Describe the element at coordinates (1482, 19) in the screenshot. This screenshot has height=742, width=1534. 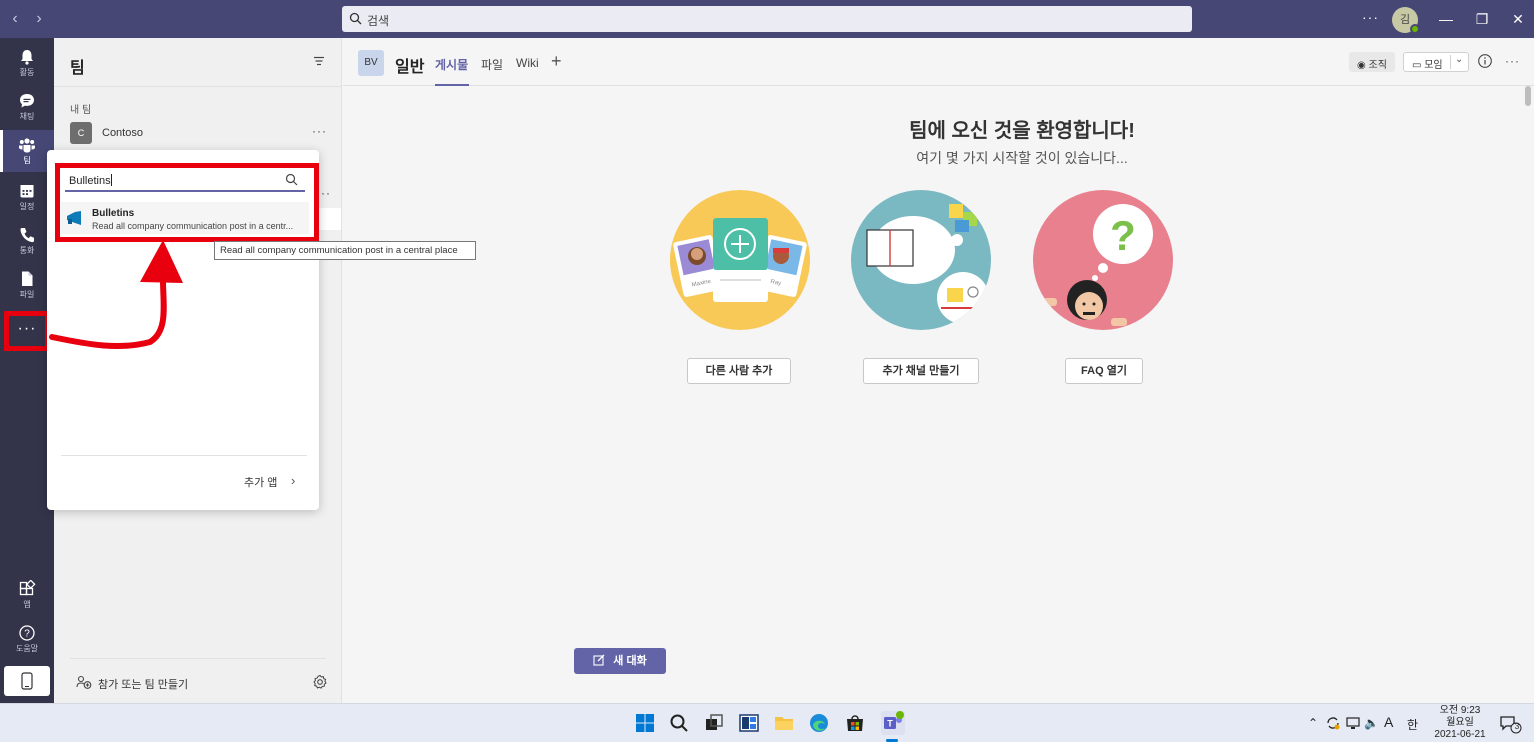
I see `maximize-icon: ❐` at that location.